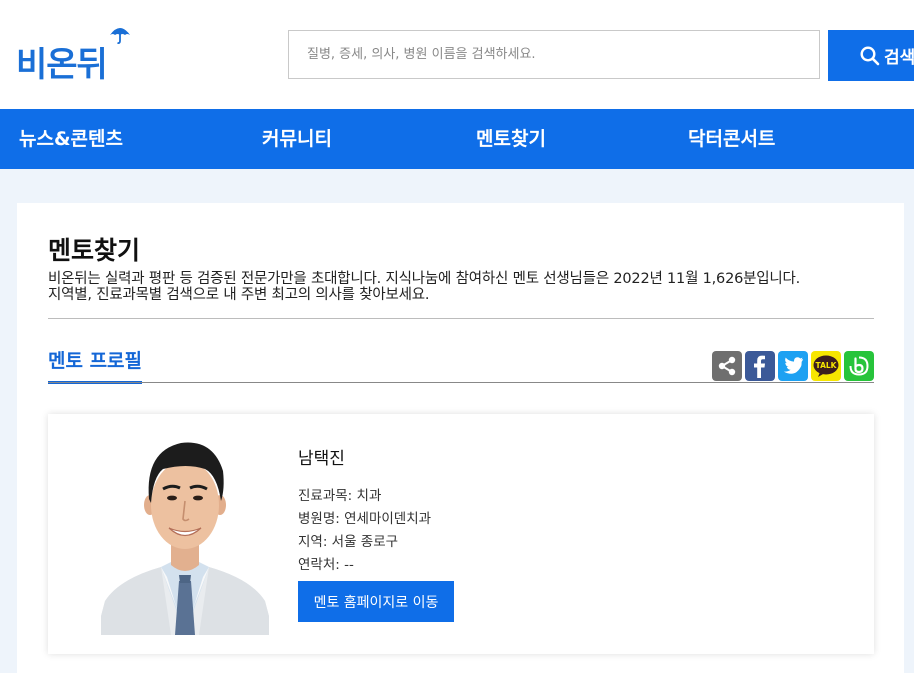 This screenshot has height=673, width=914. What do you see at coordinates (239, 295) in the screenshot?
I see `description-line-2: 지역별, 진료과목별 검색으로 내 주변 최고의 의사를 찾아보세요.` at bounding box center [239, 295].